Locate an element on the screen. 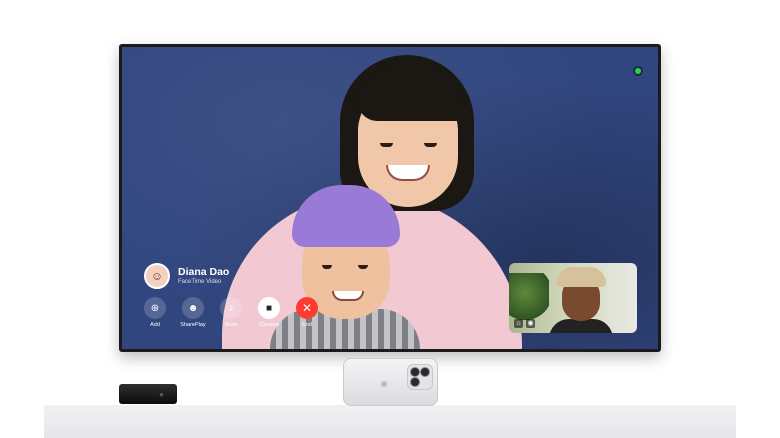  camera-button: ■ Camera is located at coordinates (269, 312).